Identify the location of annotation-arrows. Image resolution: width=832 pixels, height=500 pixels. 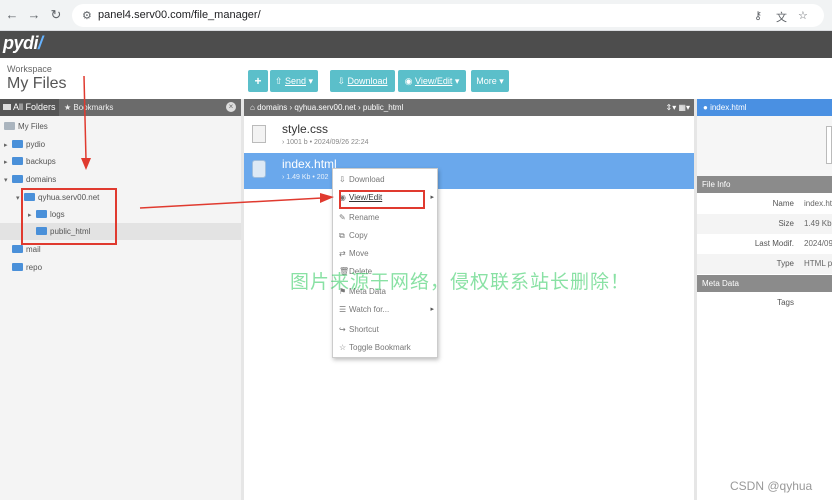
(207, 142).